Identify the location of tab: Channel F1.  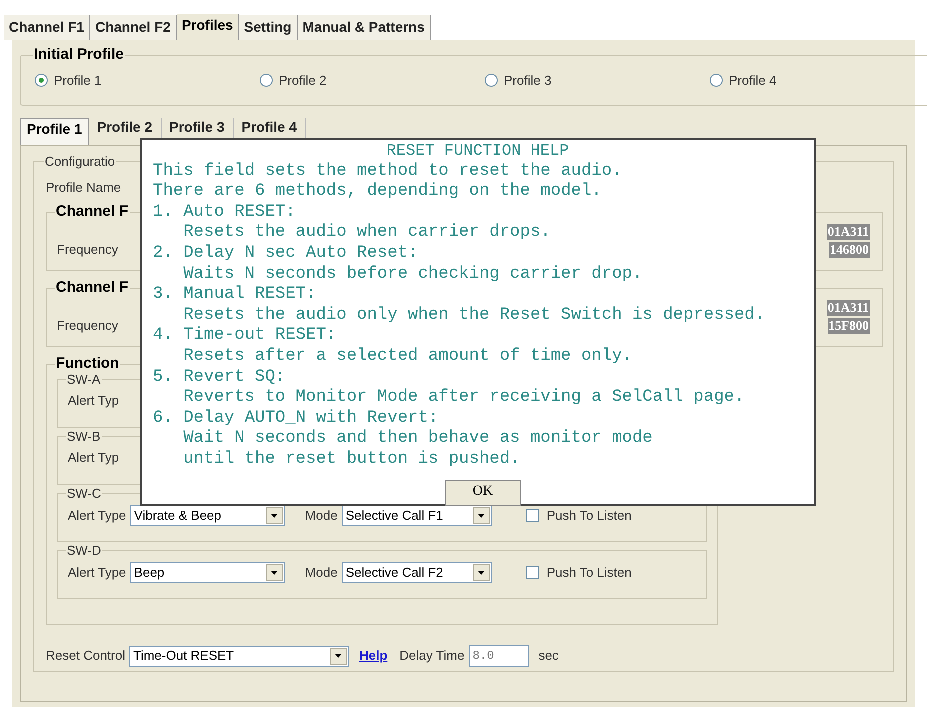
(47, 27).